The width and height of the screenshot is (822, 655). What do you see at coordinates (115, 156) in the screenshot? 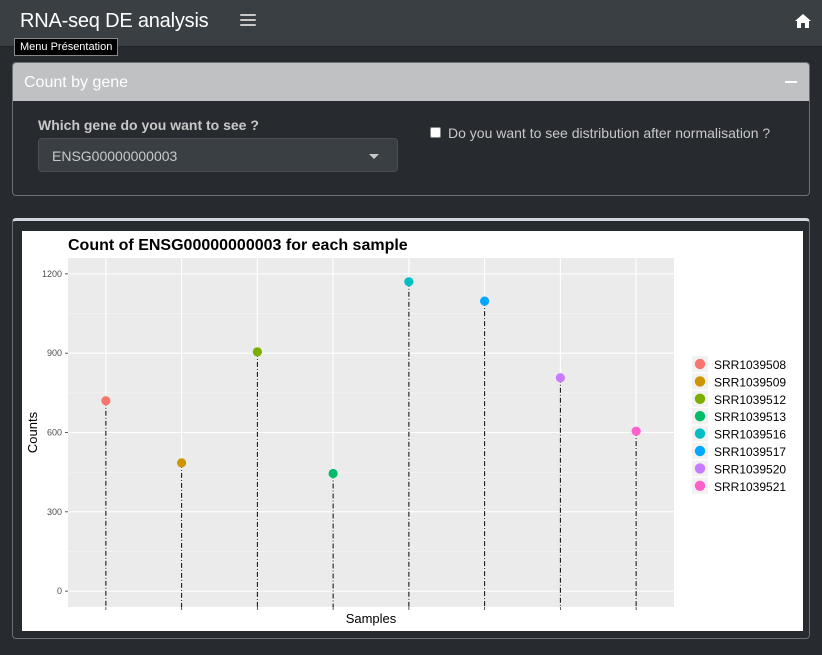
I see `gene-select-value: ENSG00000000003` at bounding box center [115, 156].